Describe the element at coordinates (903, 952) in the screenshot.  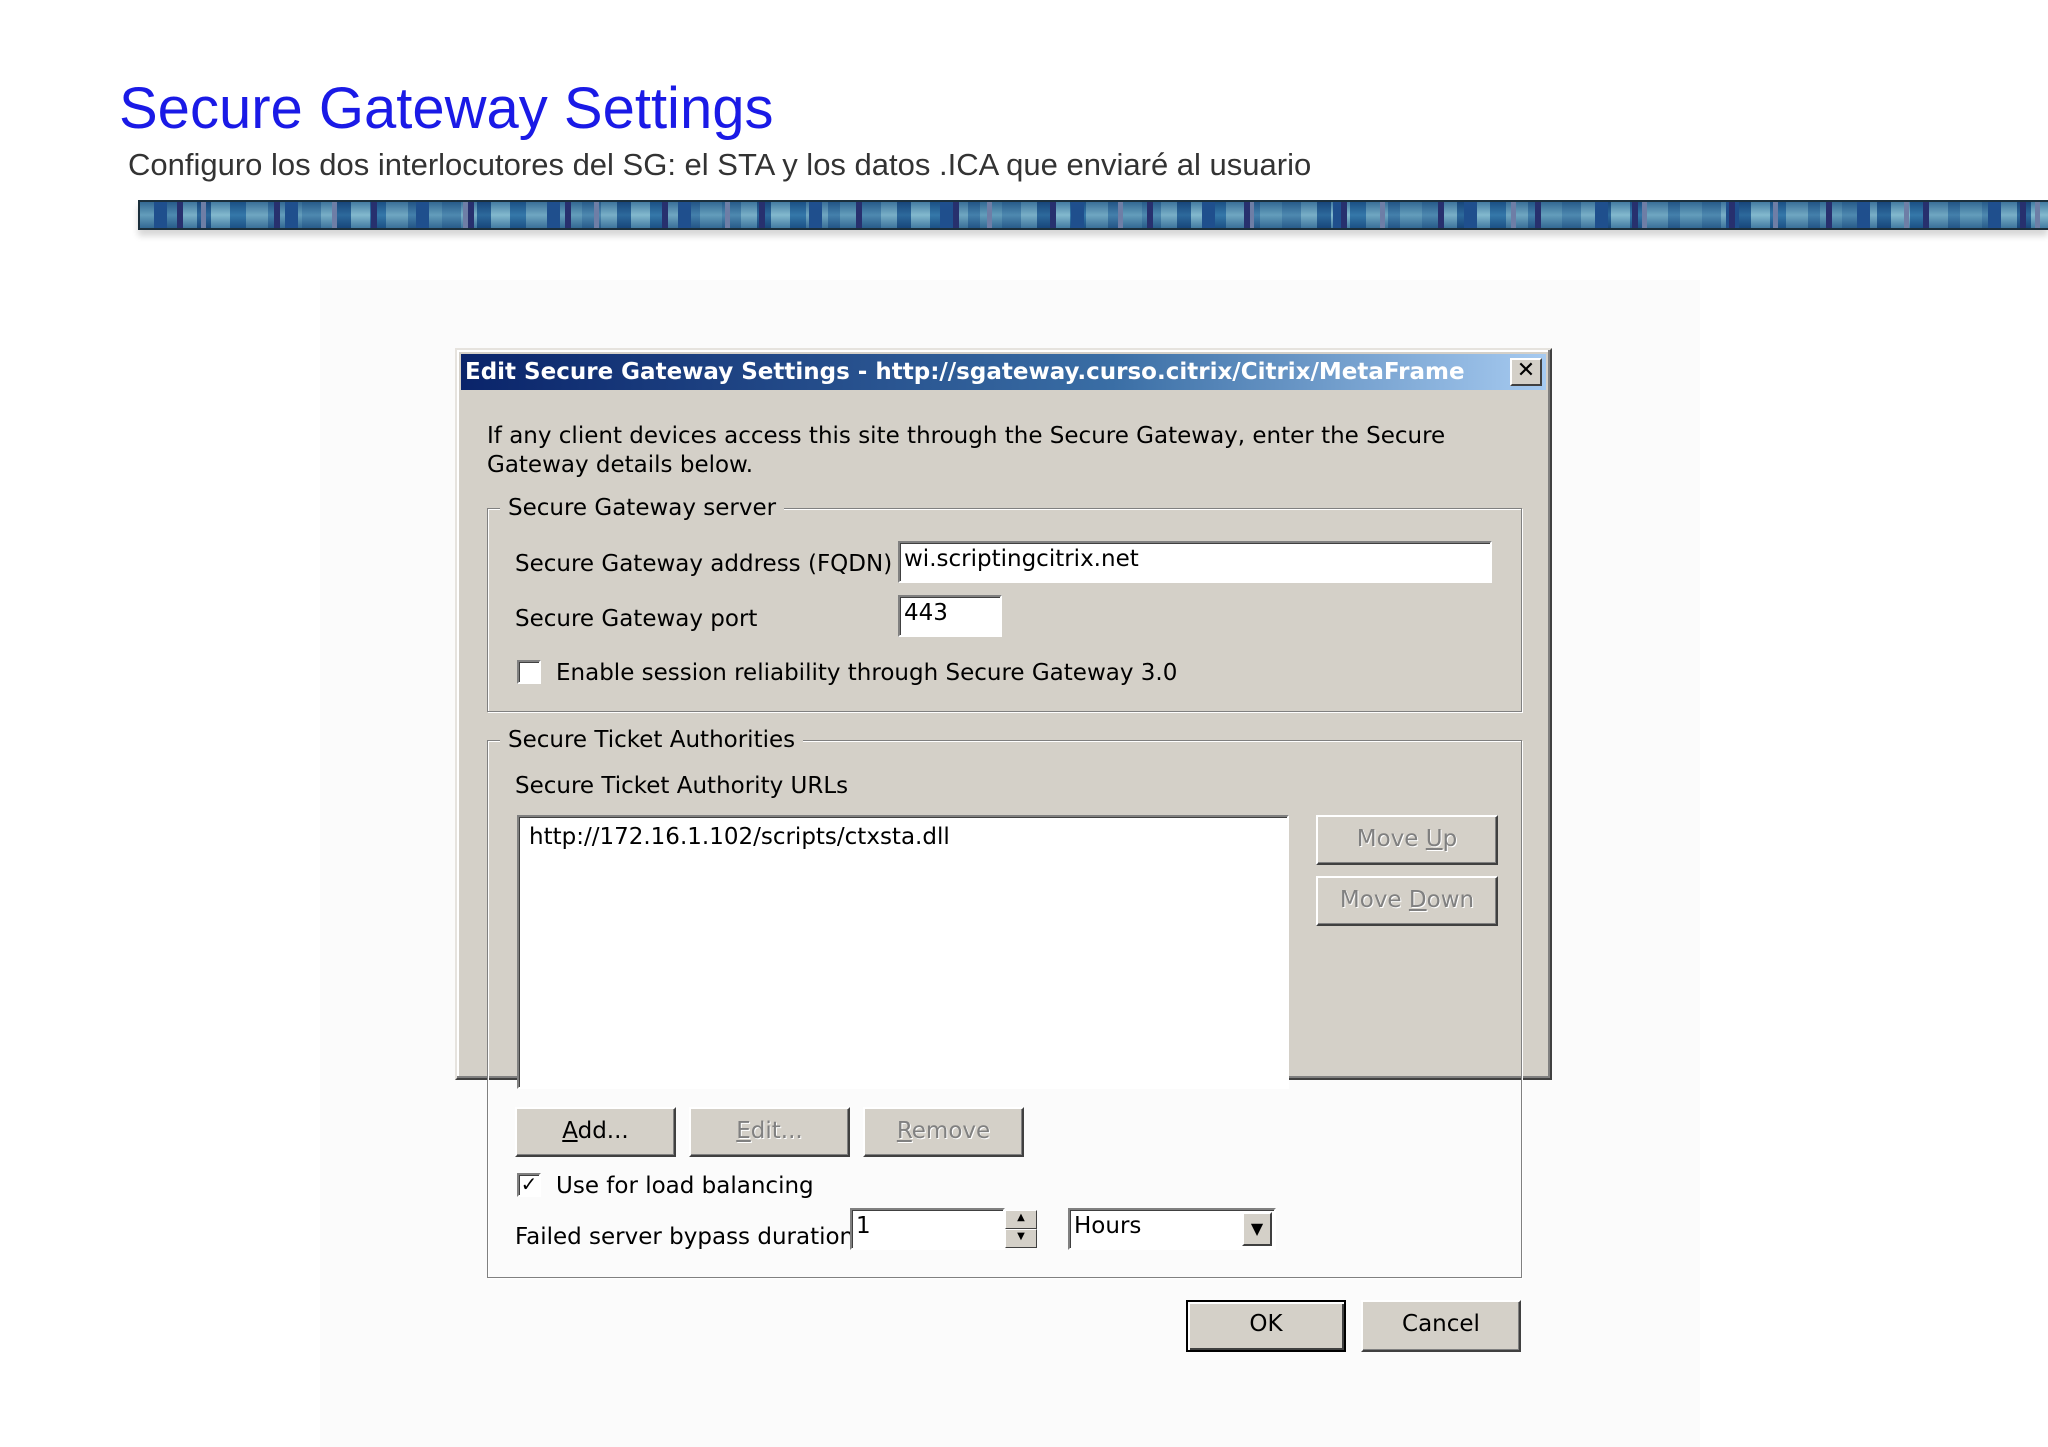
I see `sta-url-list: http://172.16.1.102/scripts/ctxsta.dll` at that location.